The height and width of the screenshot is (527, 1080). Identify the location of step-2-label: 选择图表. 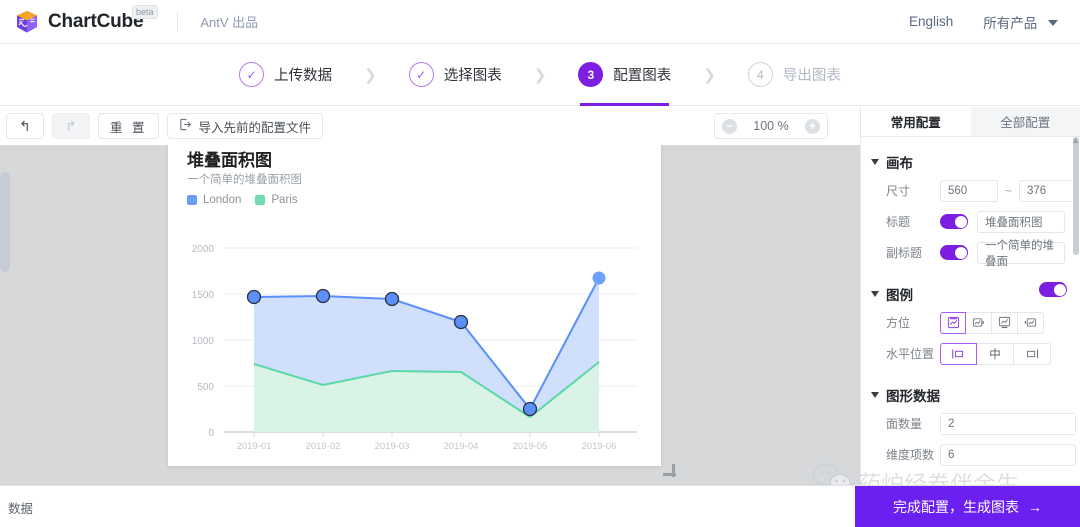
(472, 76).